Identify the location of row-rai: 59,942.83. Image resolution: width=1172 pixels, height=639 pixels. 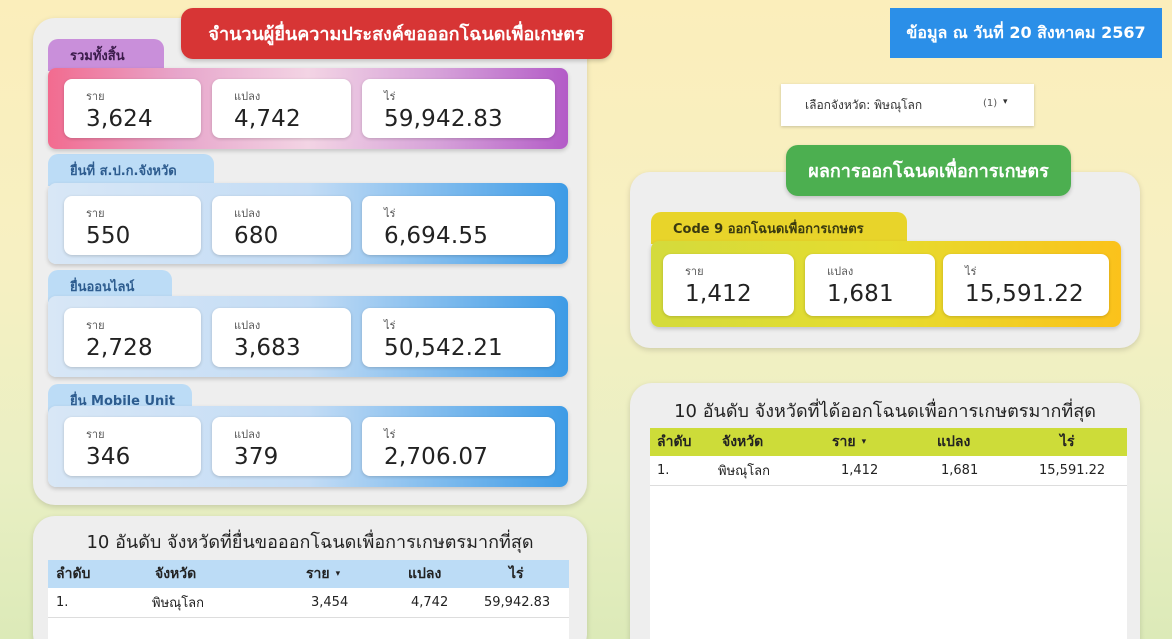
(517, 602).